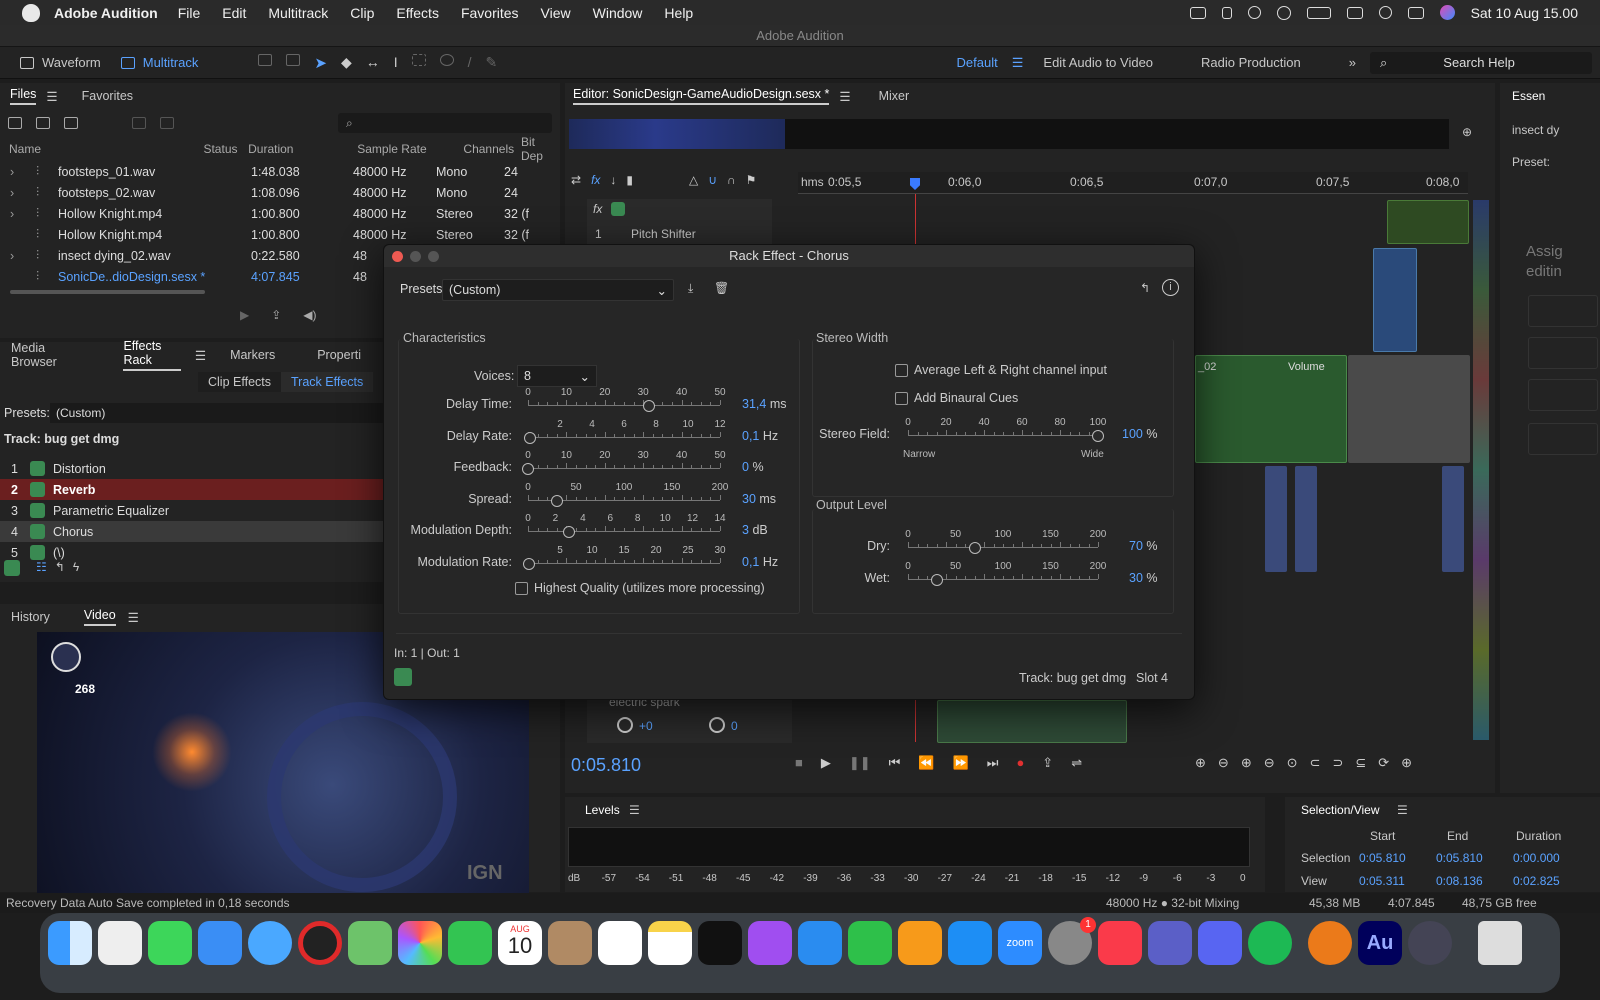 The image size is (1600, 1000). I want to click on menu-window: Window, so click(618, 13).